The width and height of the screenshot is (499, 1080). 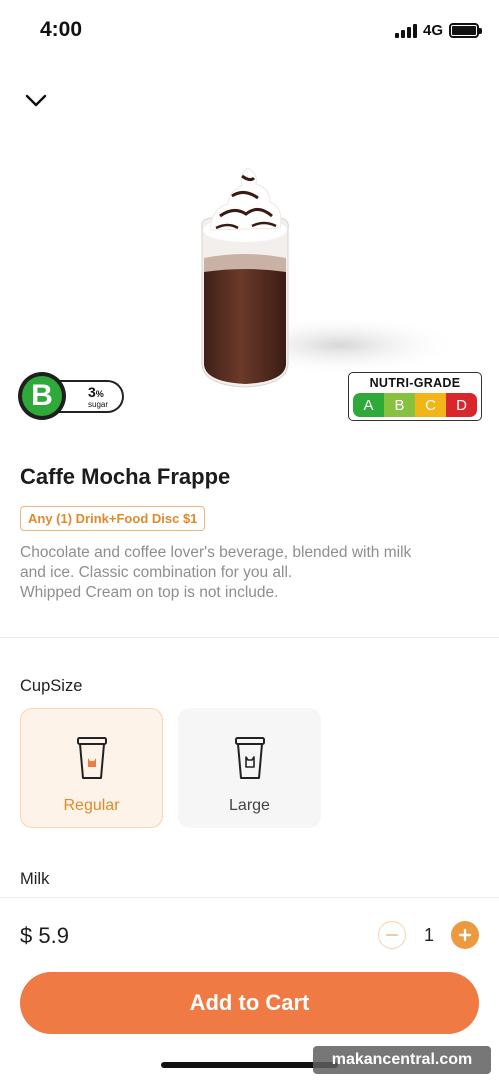 What do you see at coordinates (249, 637) in the screenshot?
I see `section-divider` at bounding box center [249, 637].